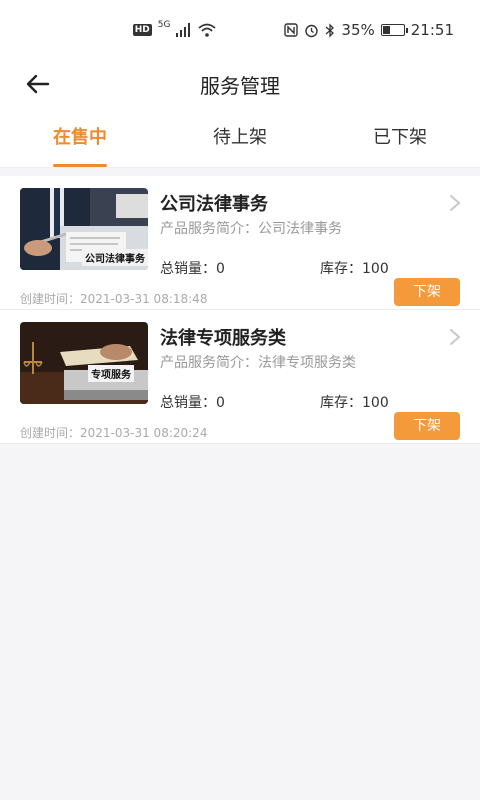  Describe the element at coordinates (358, 30) in the screenshot. I see `battery-percent: 35%` at that location.